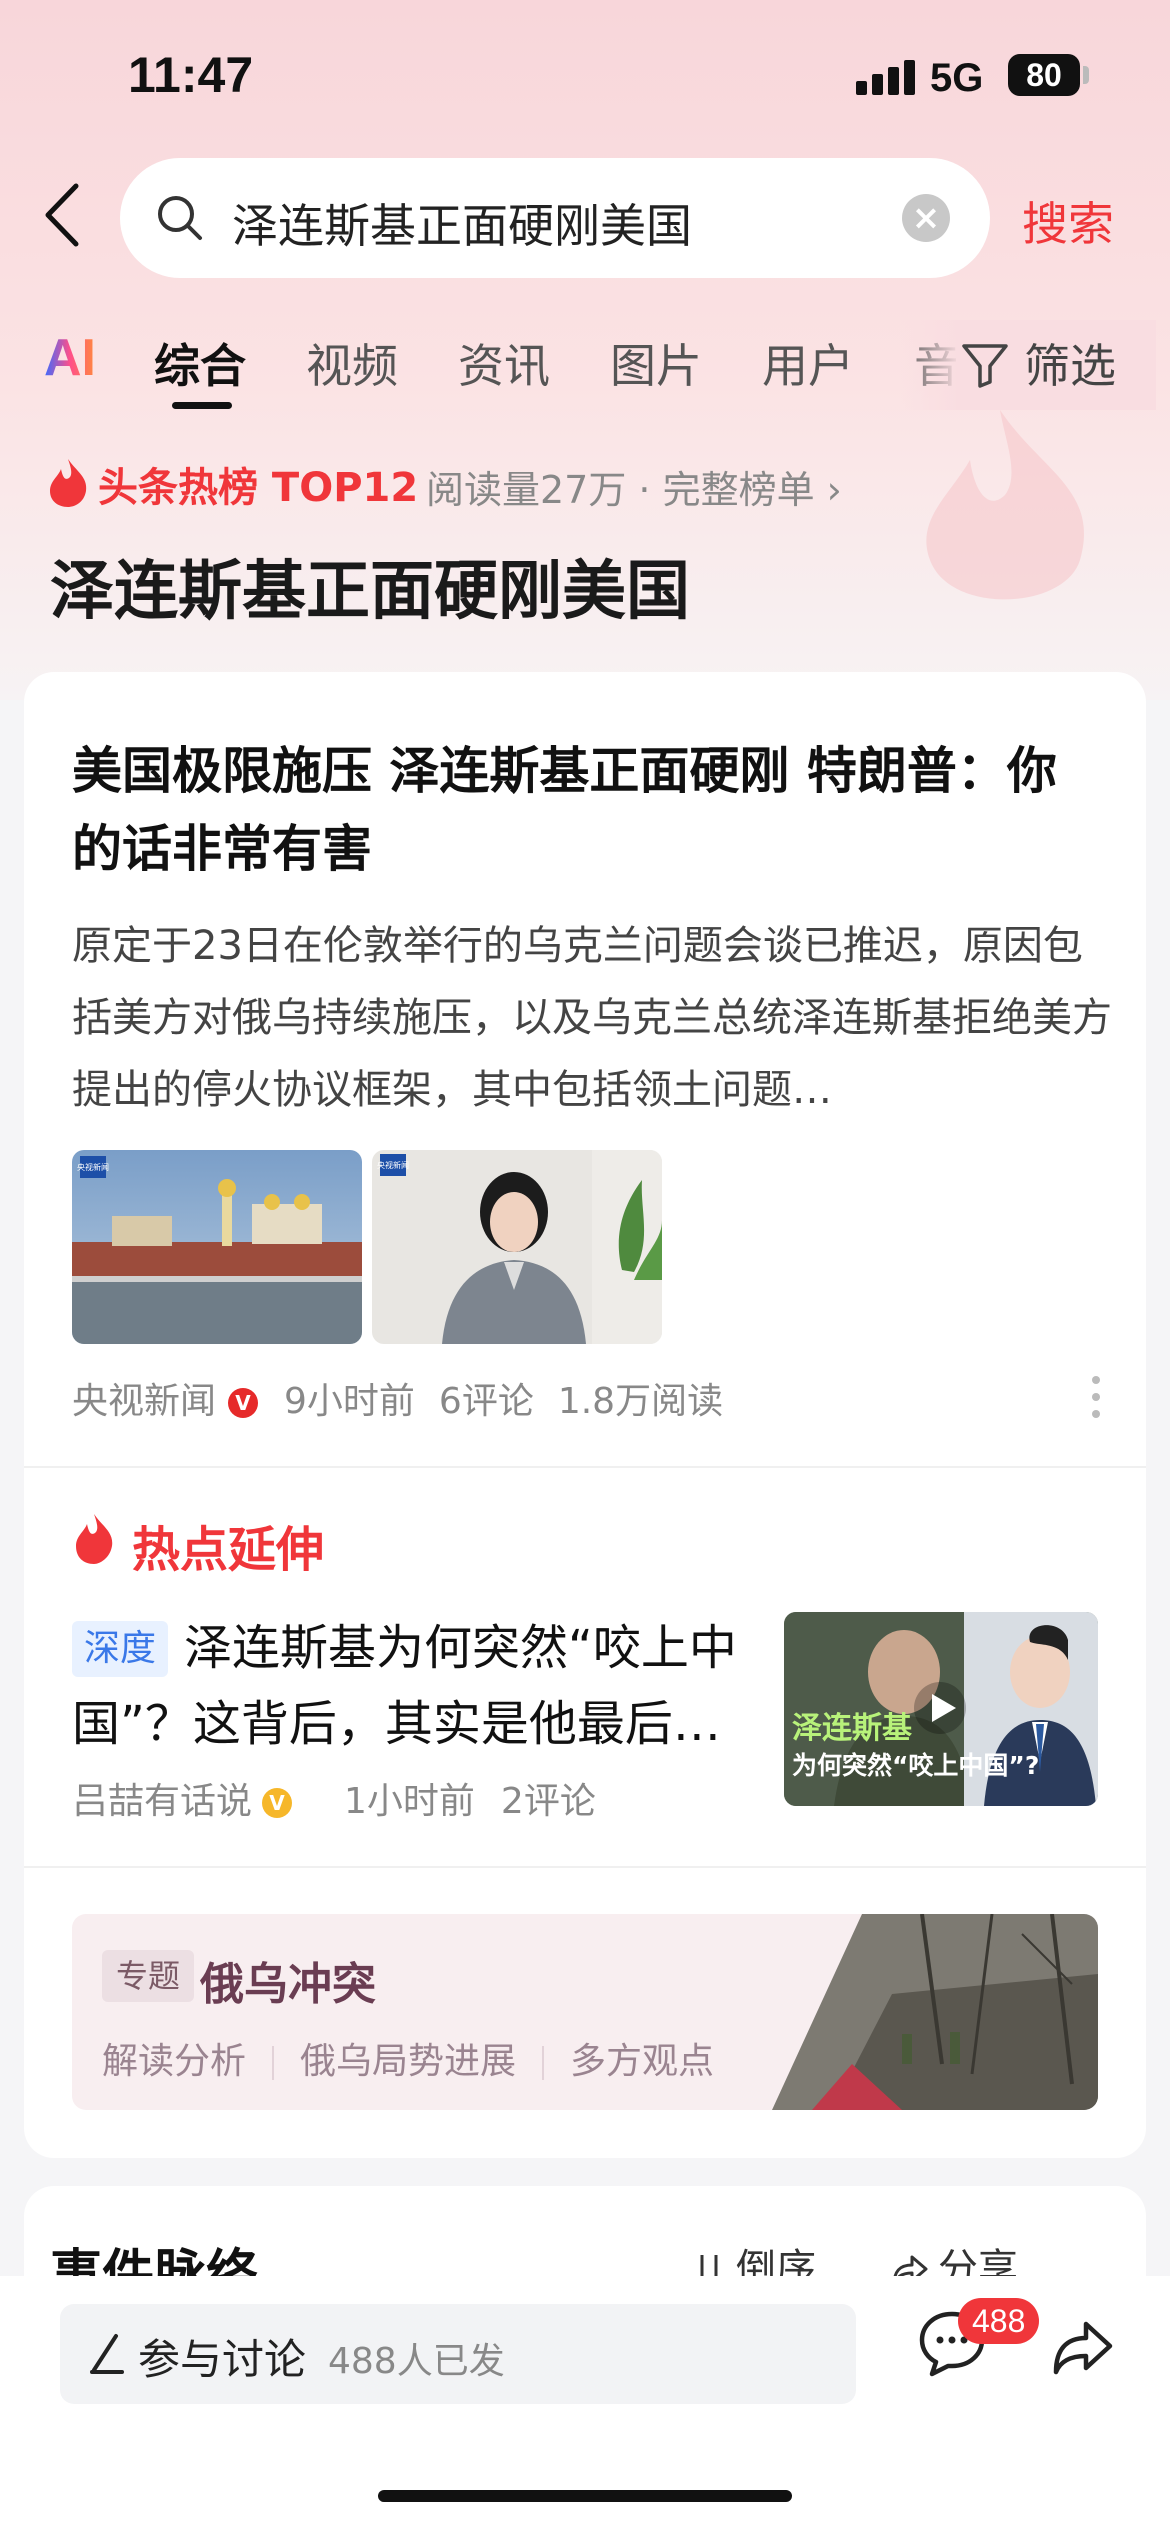  Describe the element at coordinates (941, 1709) in the screenshot. I see `related-video-thumbnail: 泽连斯基 为何突然“咬上中国”?` at that location.